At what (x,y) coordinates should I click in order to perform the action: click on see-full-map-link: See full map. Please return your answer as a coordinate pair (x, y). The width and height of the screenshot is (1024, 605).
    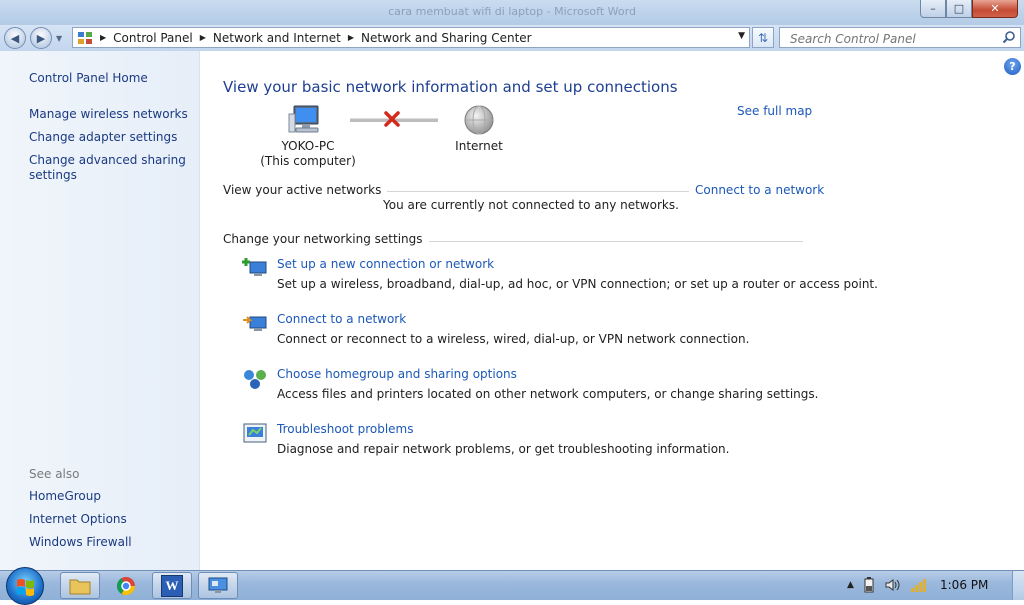
    Looking at the image, I should click on (774, 111).